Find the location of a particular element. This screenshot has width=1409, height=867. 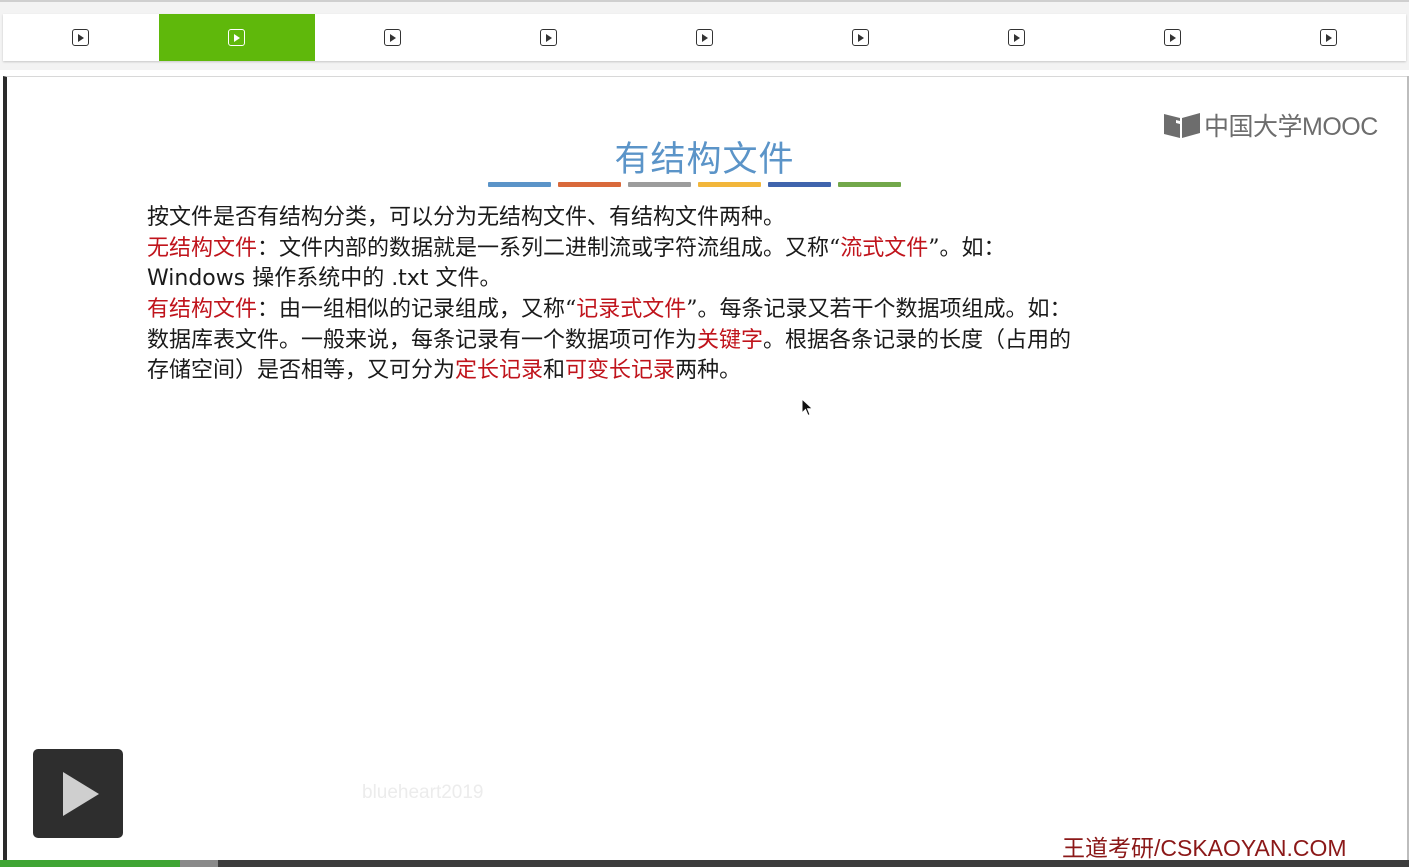

brand-footer: 王道考研/CSKAOYAN.COM is located at coordinates (1204, 848).